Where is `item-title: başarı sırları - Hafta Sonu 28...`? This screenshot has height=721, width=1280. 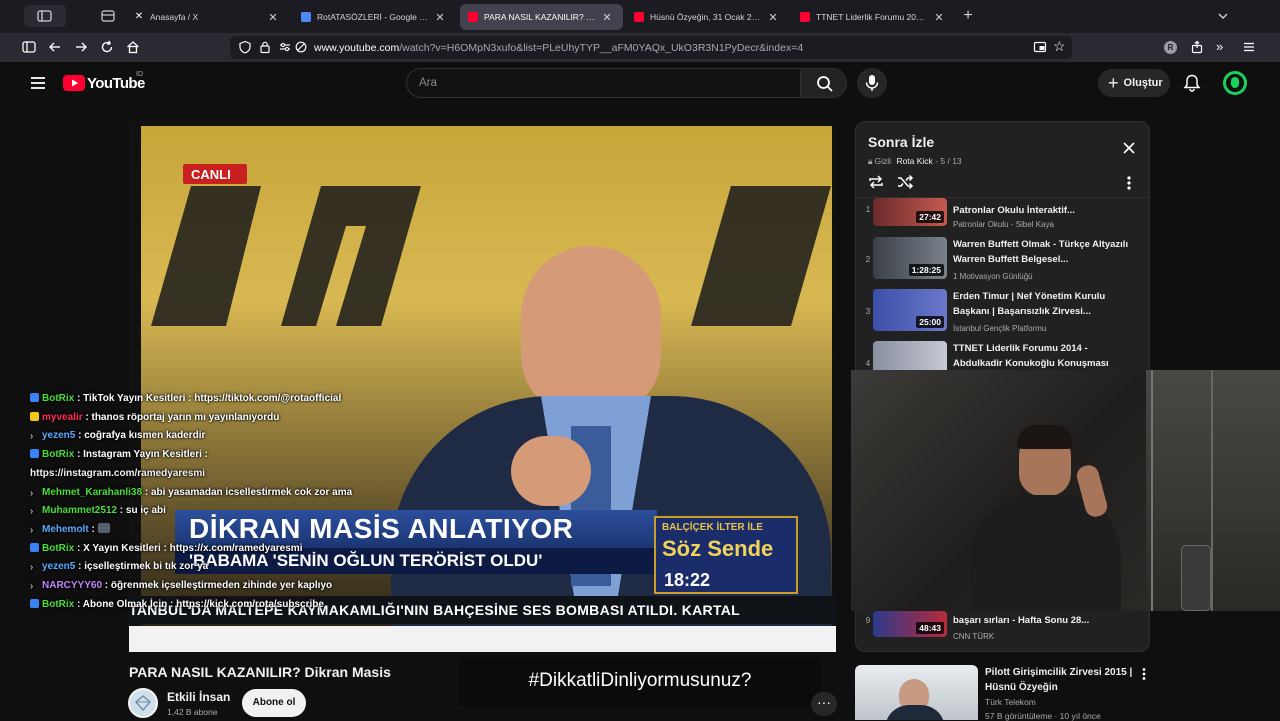
item-title: başarı sırları - Hafta Sonu 28... is located at coordinates (1021, 620).